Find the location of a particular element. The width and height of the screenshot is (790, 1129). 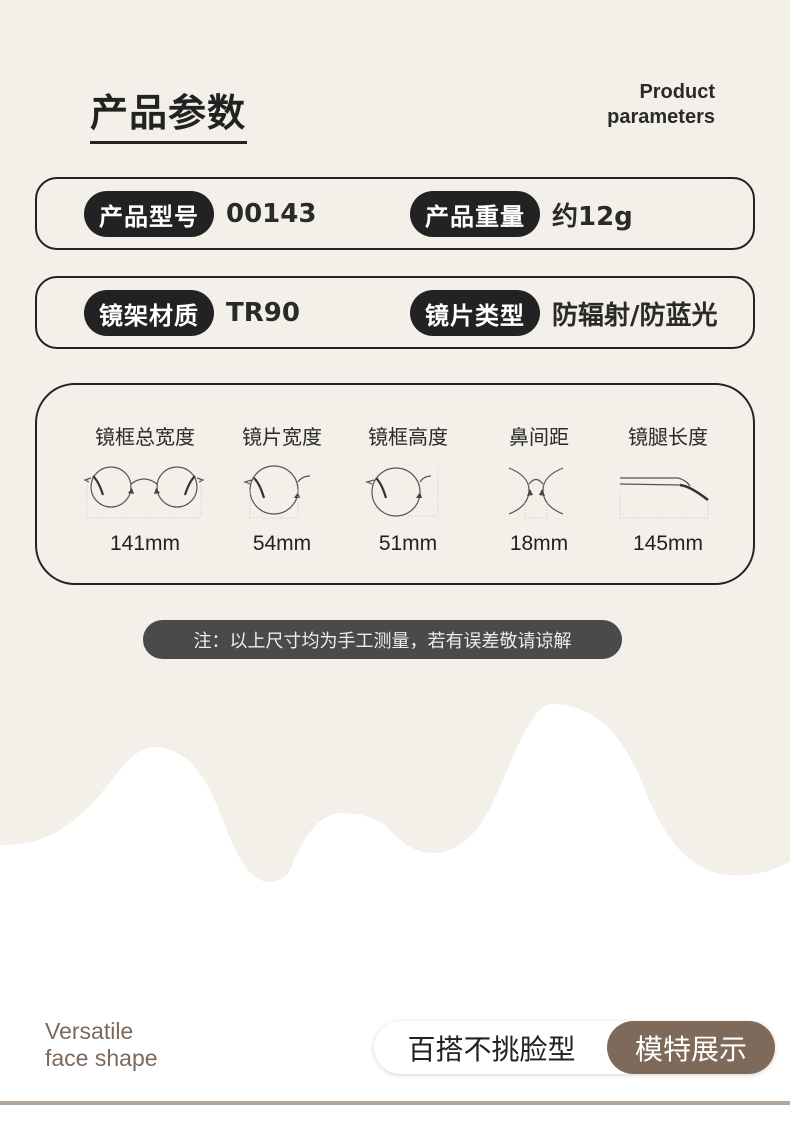

measurement-value: 141mm is located at coordinates (145, 543).